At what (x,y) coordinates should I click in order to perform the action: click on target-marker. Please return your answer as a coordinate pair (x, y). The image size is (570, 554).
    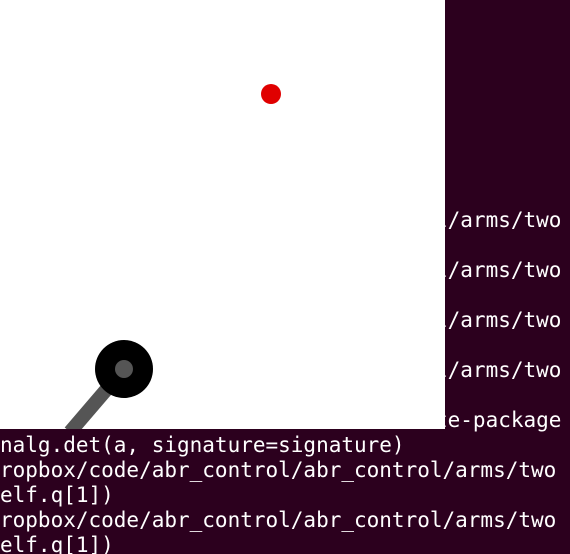
    Looking at the image, I should click on (271, 94).